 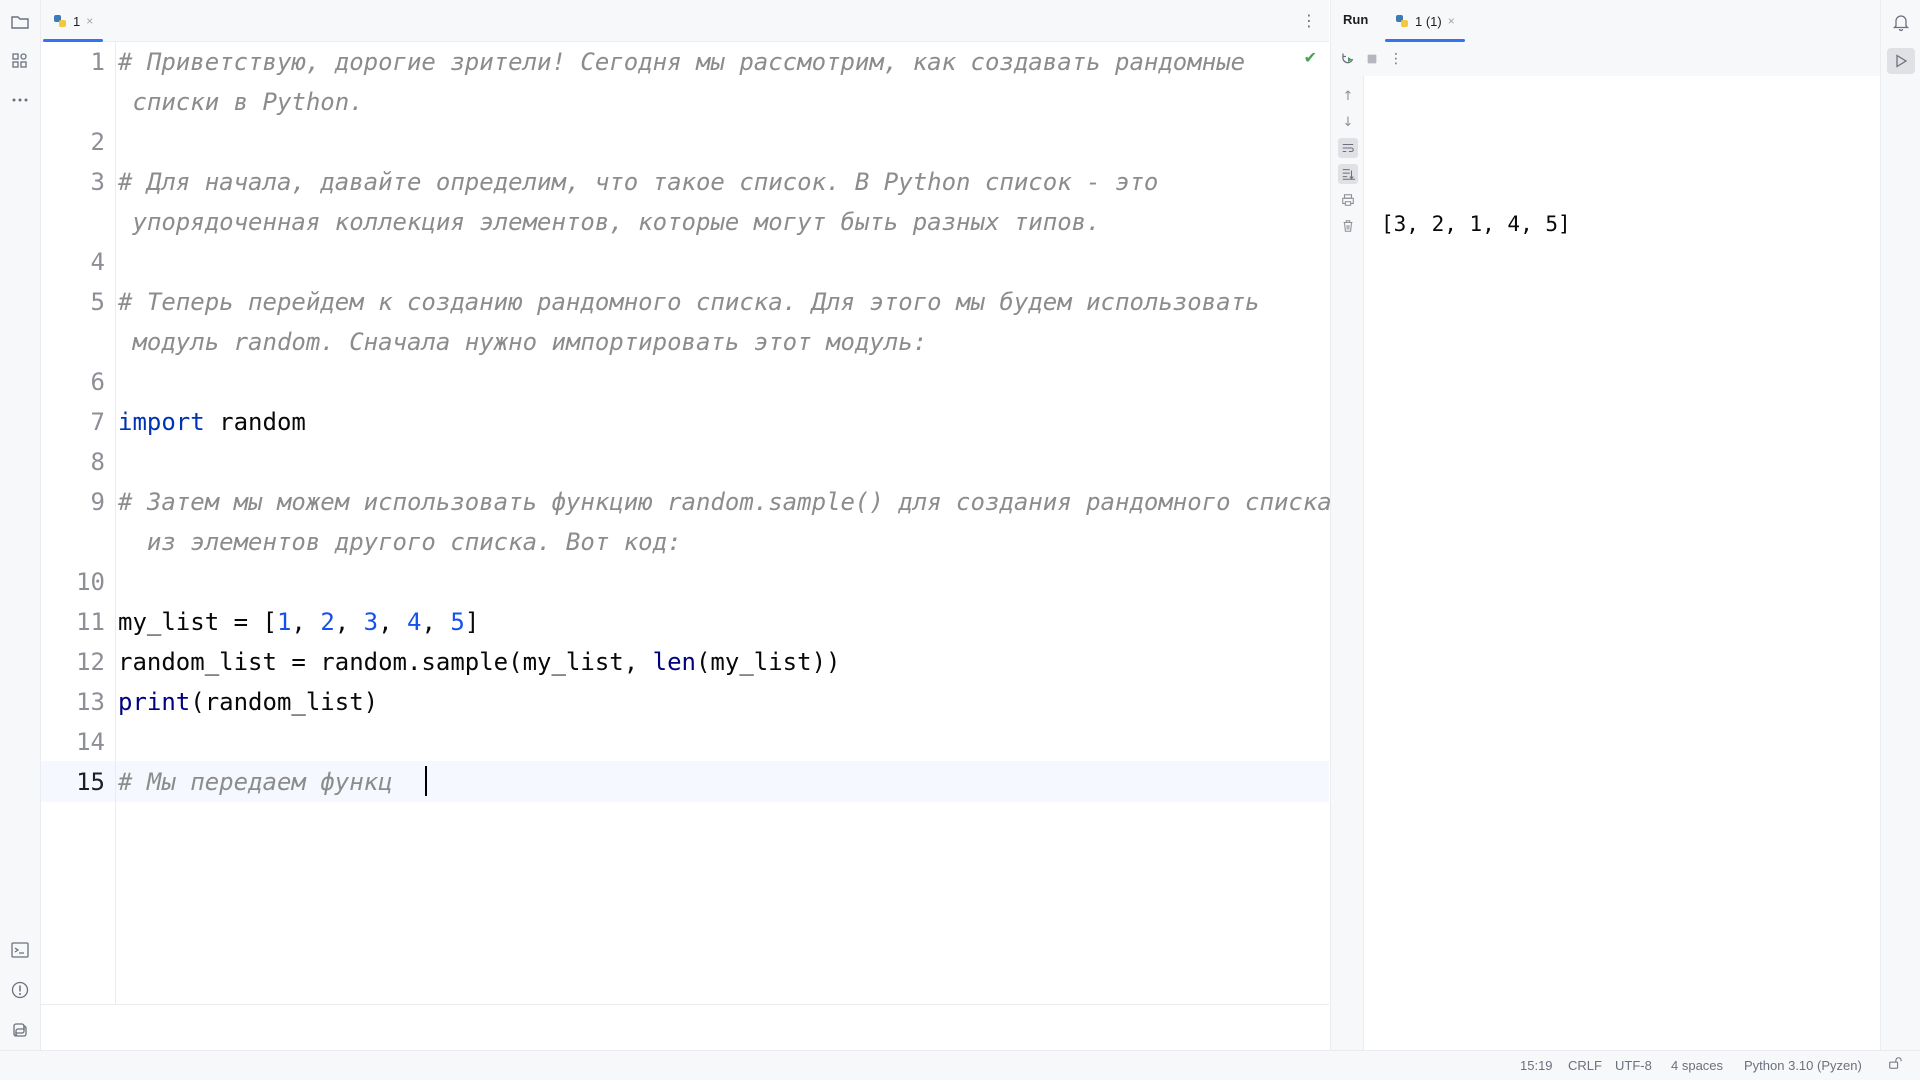 I want to click on rerun-icon, so click(x=1348, y=59).